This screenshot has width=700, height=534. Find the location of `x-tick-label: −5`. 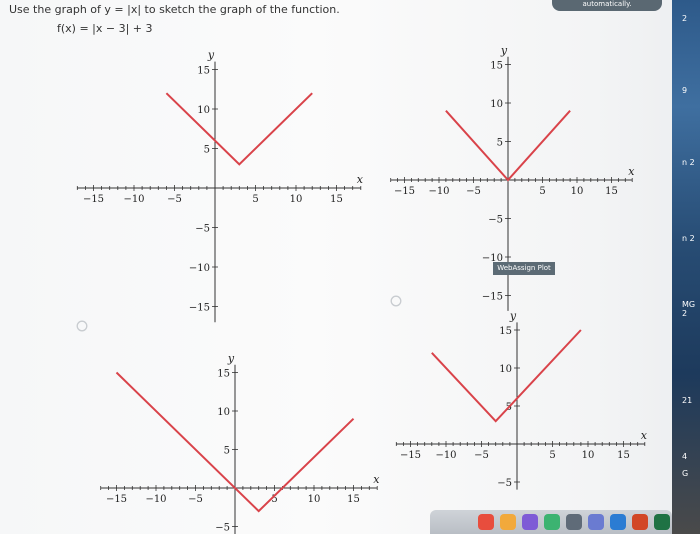

x-tick-label: −5 is located at coordinates (481, 455).